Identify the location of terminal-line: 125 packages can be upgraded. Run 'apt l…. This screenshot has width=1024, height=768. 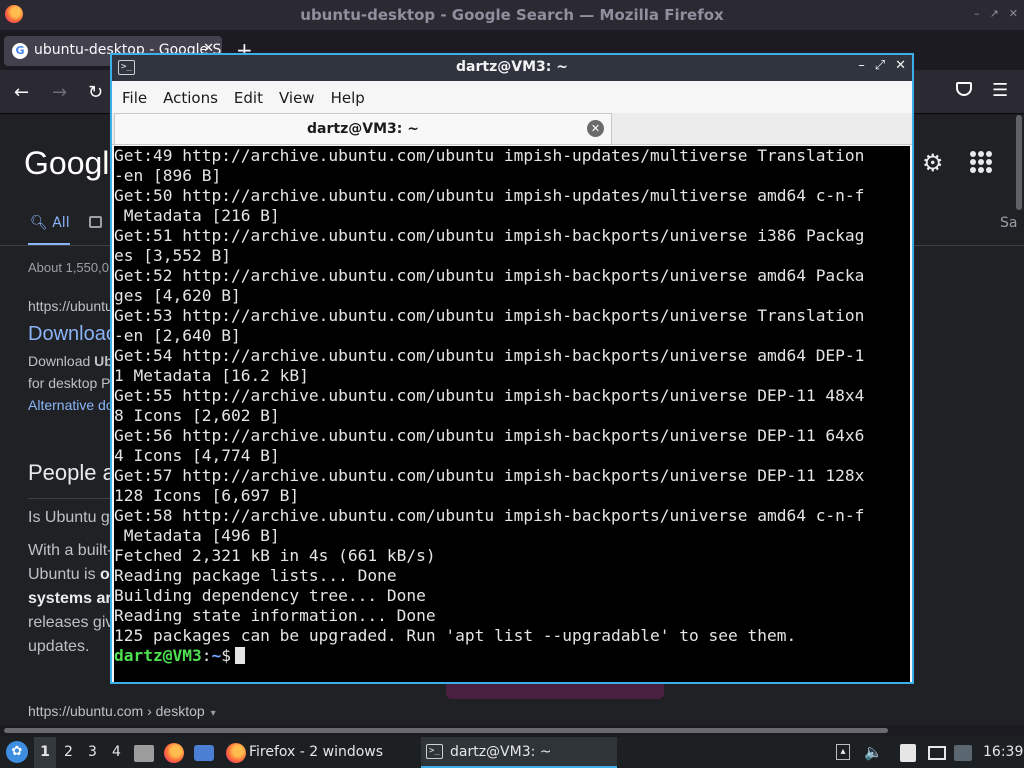
(455, 635).